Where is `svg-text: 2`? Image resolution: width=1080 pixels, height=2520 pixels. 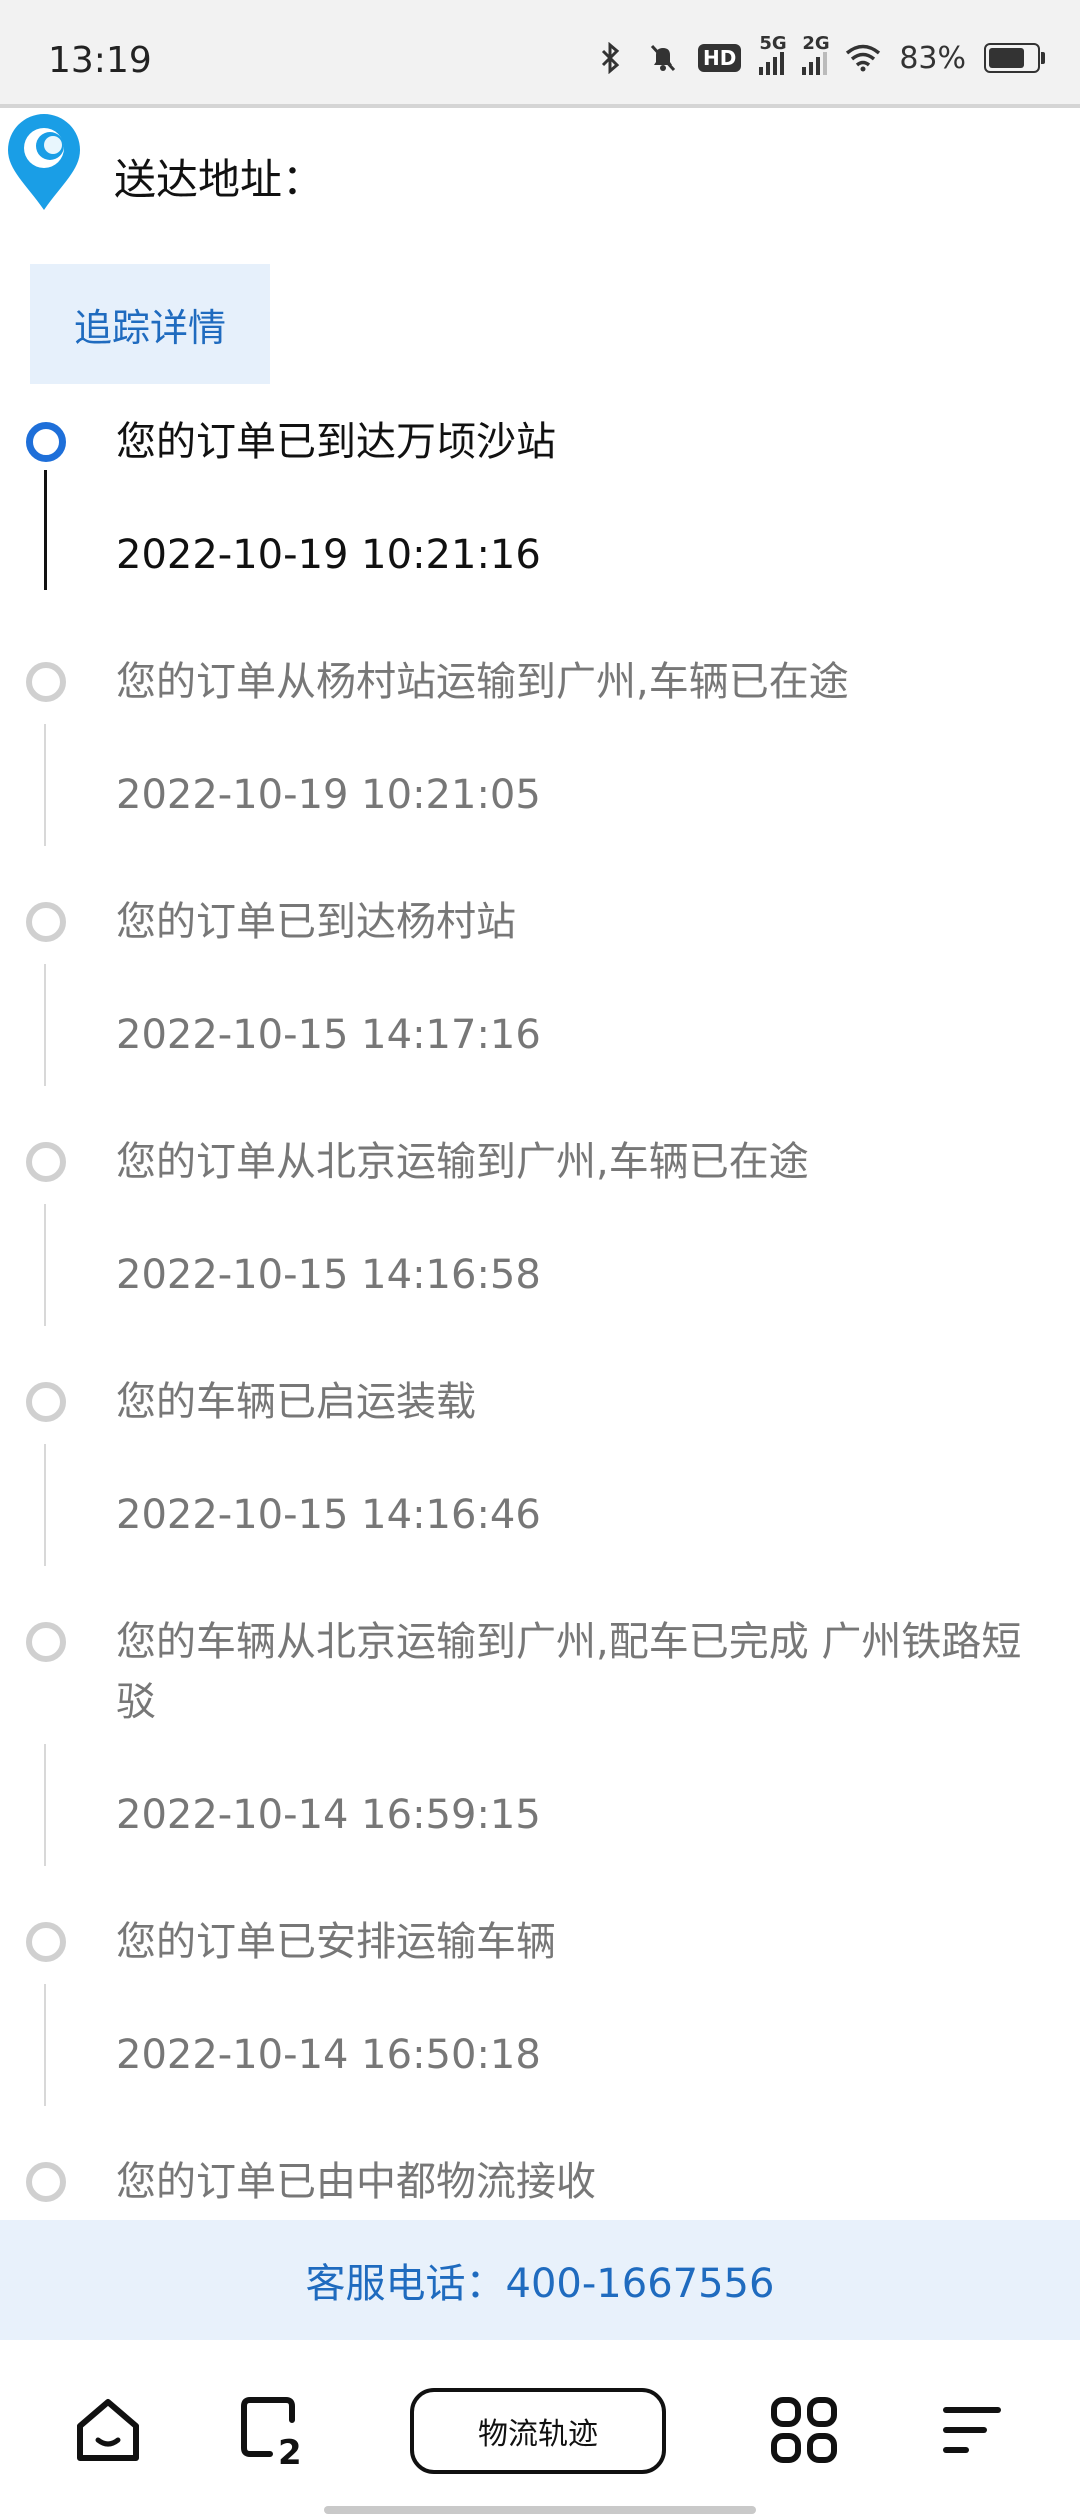
svg-text: 2 is located at coordinates (290, 2451).